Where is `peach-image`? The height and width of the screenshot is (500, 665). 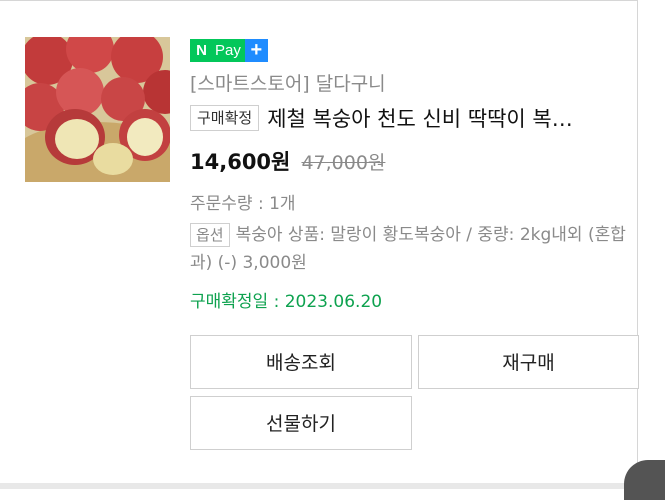
peach-image is located at coordinates (97, 109).